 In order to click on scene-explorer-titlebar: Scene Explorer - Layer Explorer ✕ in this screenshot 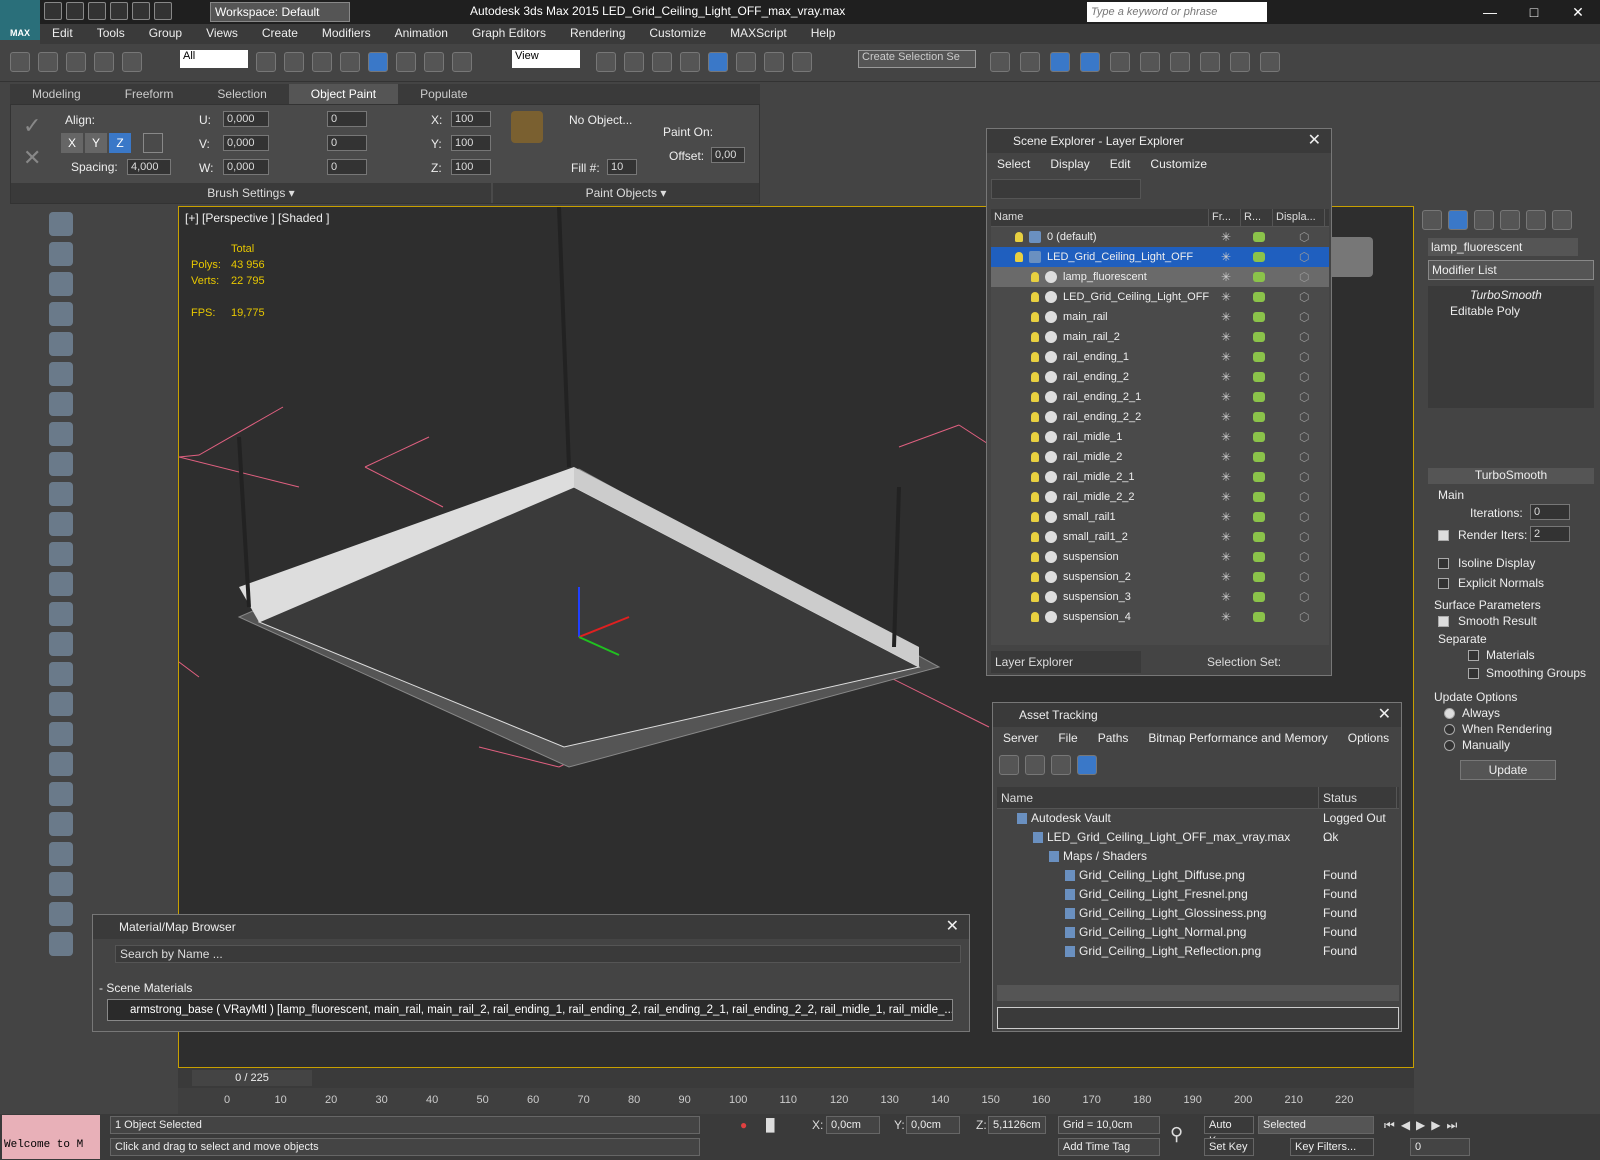, I will do `click(1159, 141)`.